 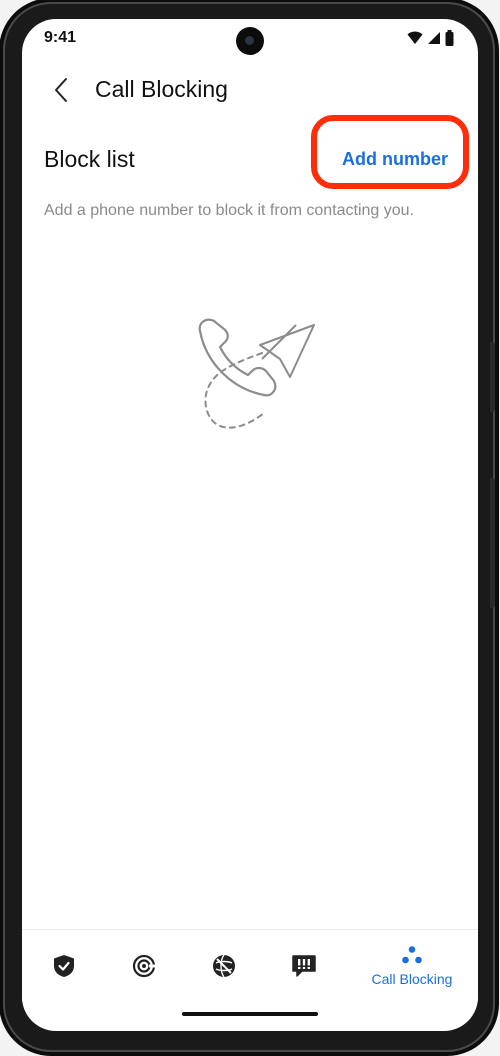 What do you see at coordinates (250, 965) in the screenshot?
I see `bottom-navigation: Call Blocking` at bounding box center [250, 965].